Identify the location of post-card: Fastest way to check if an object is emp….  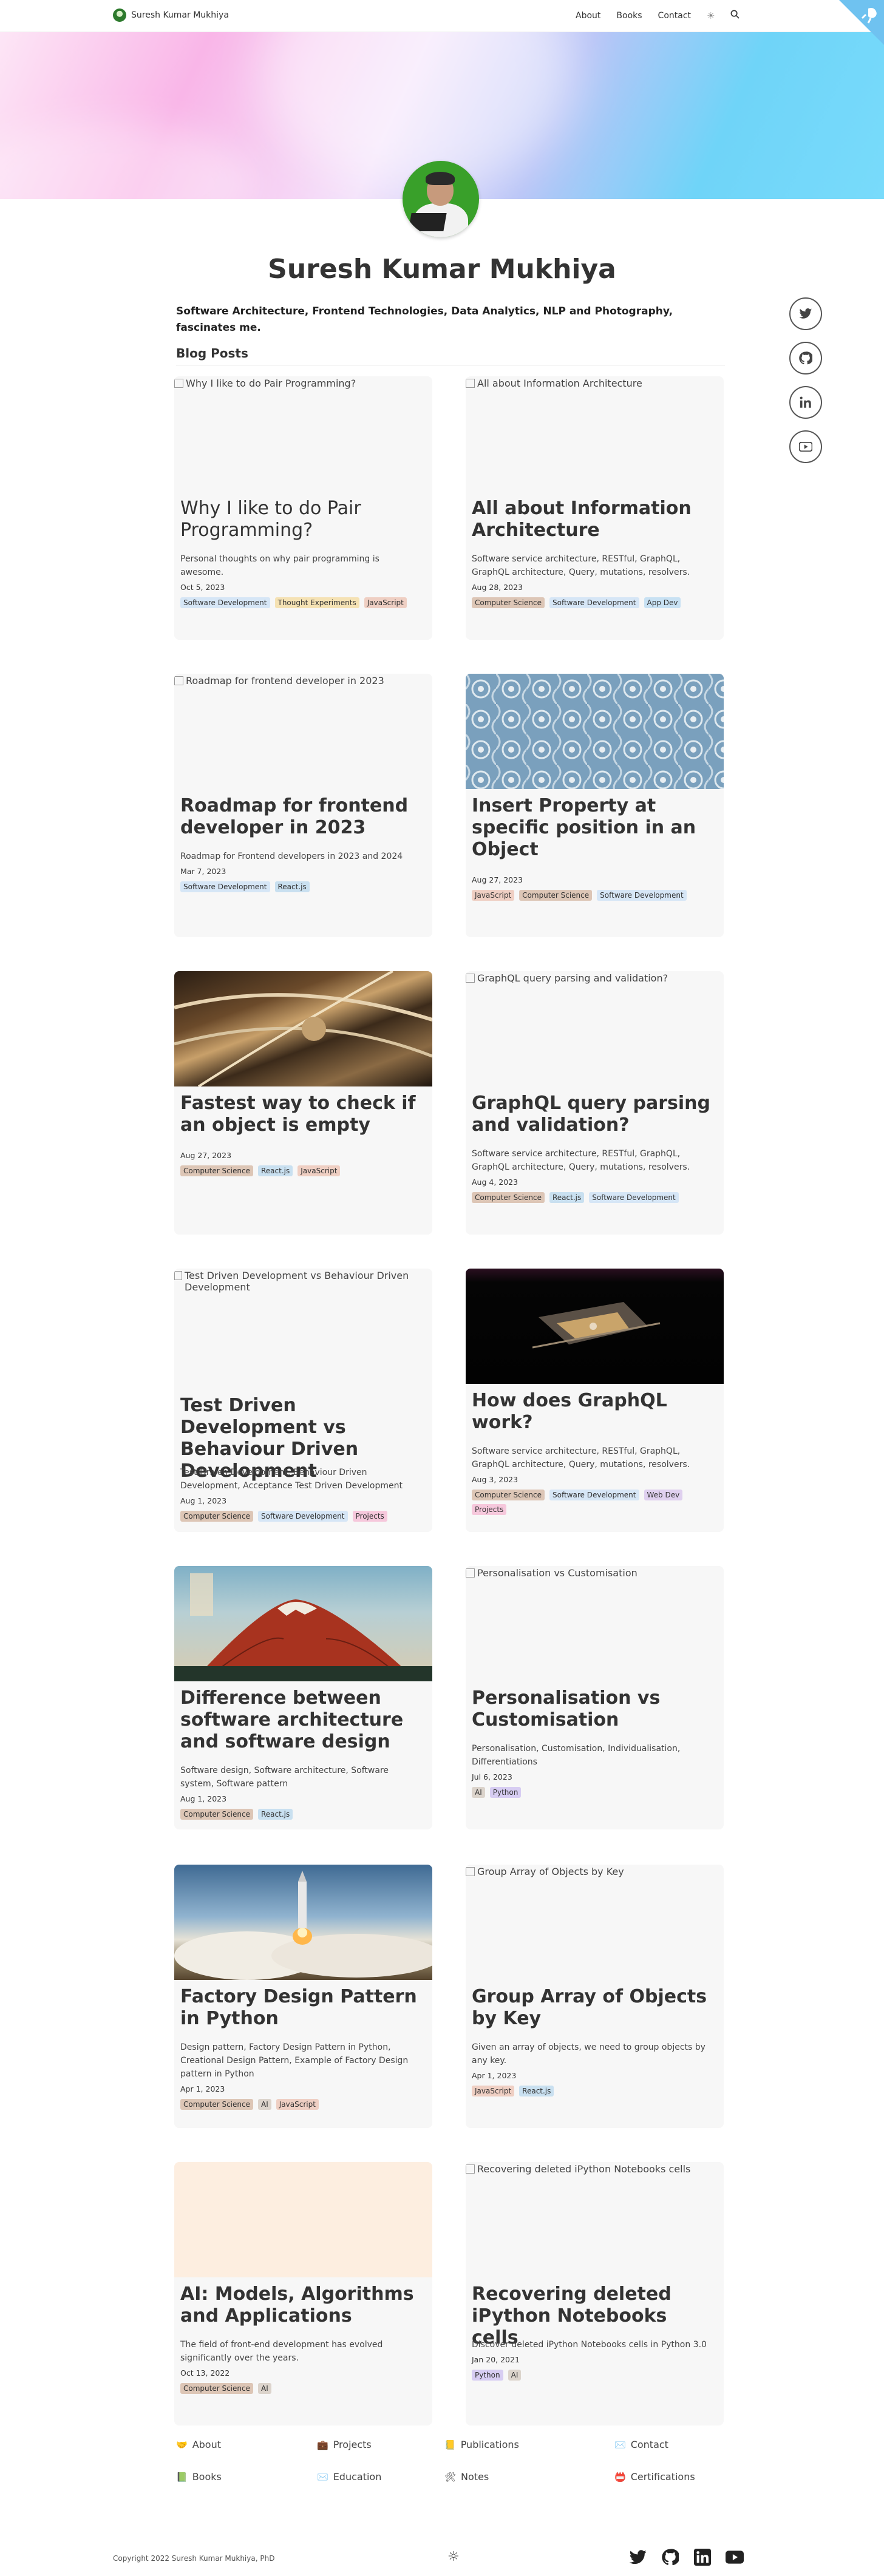
(303, 1103).